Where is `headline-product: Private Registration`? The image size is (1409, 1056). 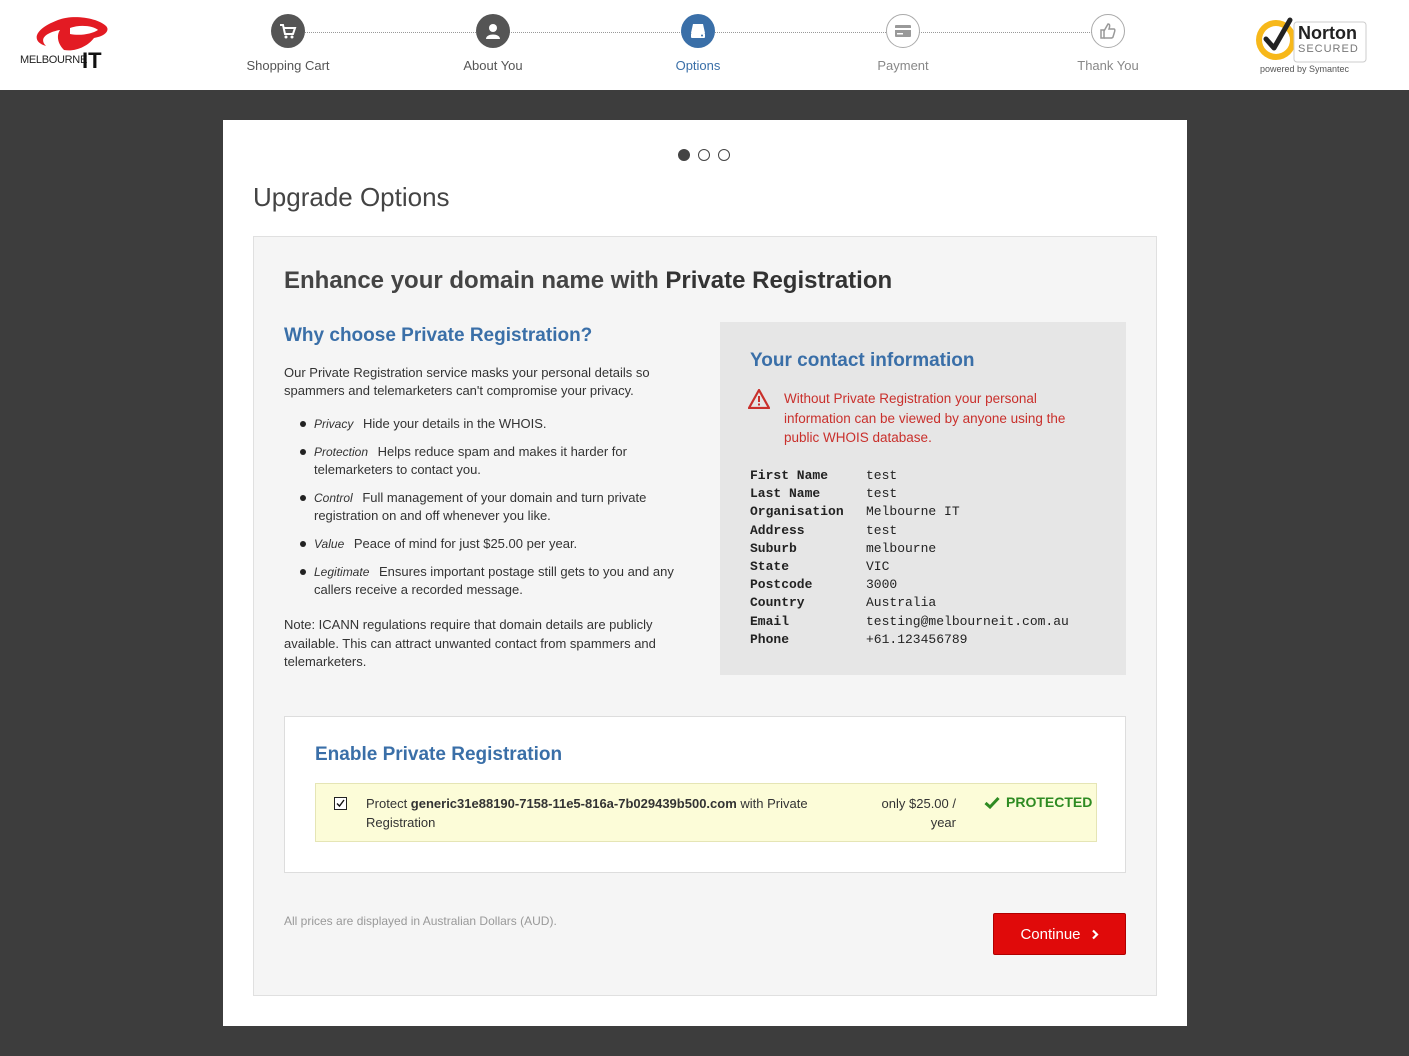 headline-product: Private Registration is located at coordinates (779, 280).